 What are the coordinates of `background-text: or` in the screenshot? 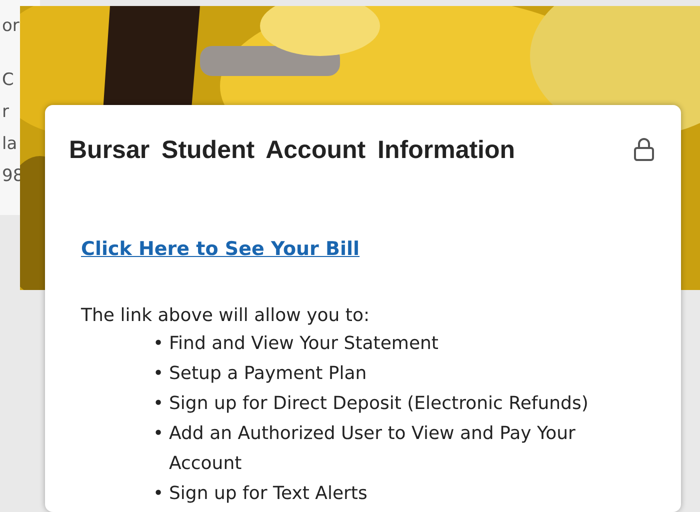 It's located at (11, 26).